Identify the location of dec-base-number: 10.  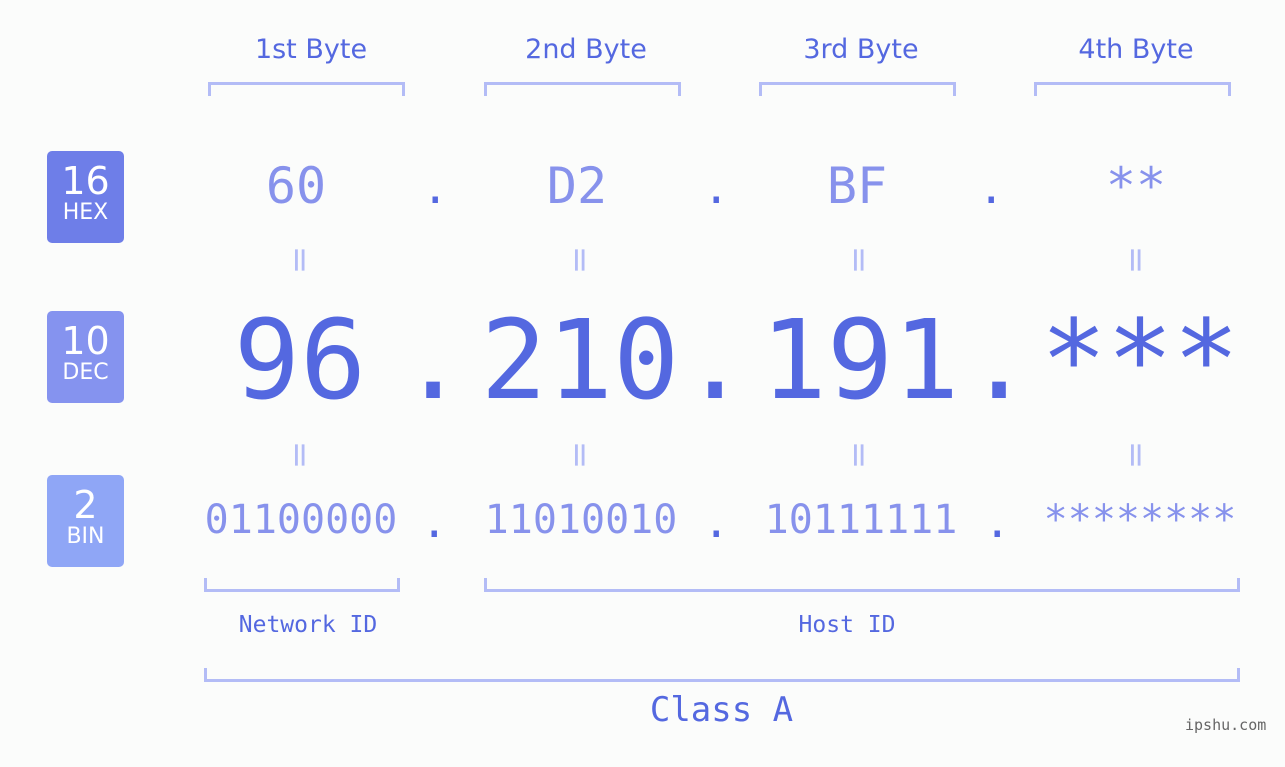
(85, 341).